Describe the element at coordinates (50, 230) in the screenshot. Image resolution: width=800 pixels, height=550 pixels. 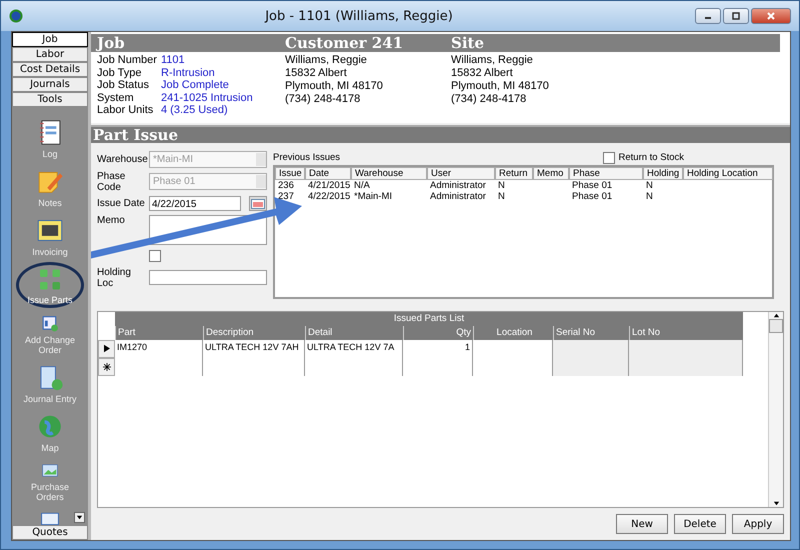
I see `invoice-icon` at that location.